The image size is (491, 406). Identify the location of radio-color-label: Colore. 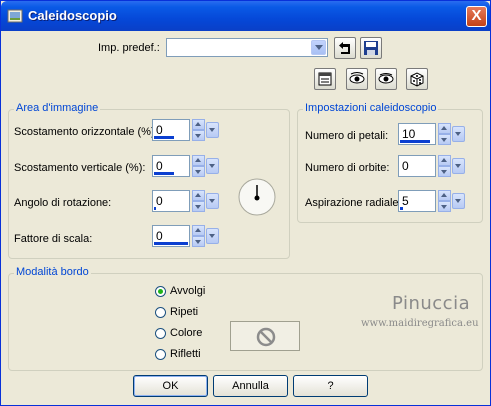
(186, 333).